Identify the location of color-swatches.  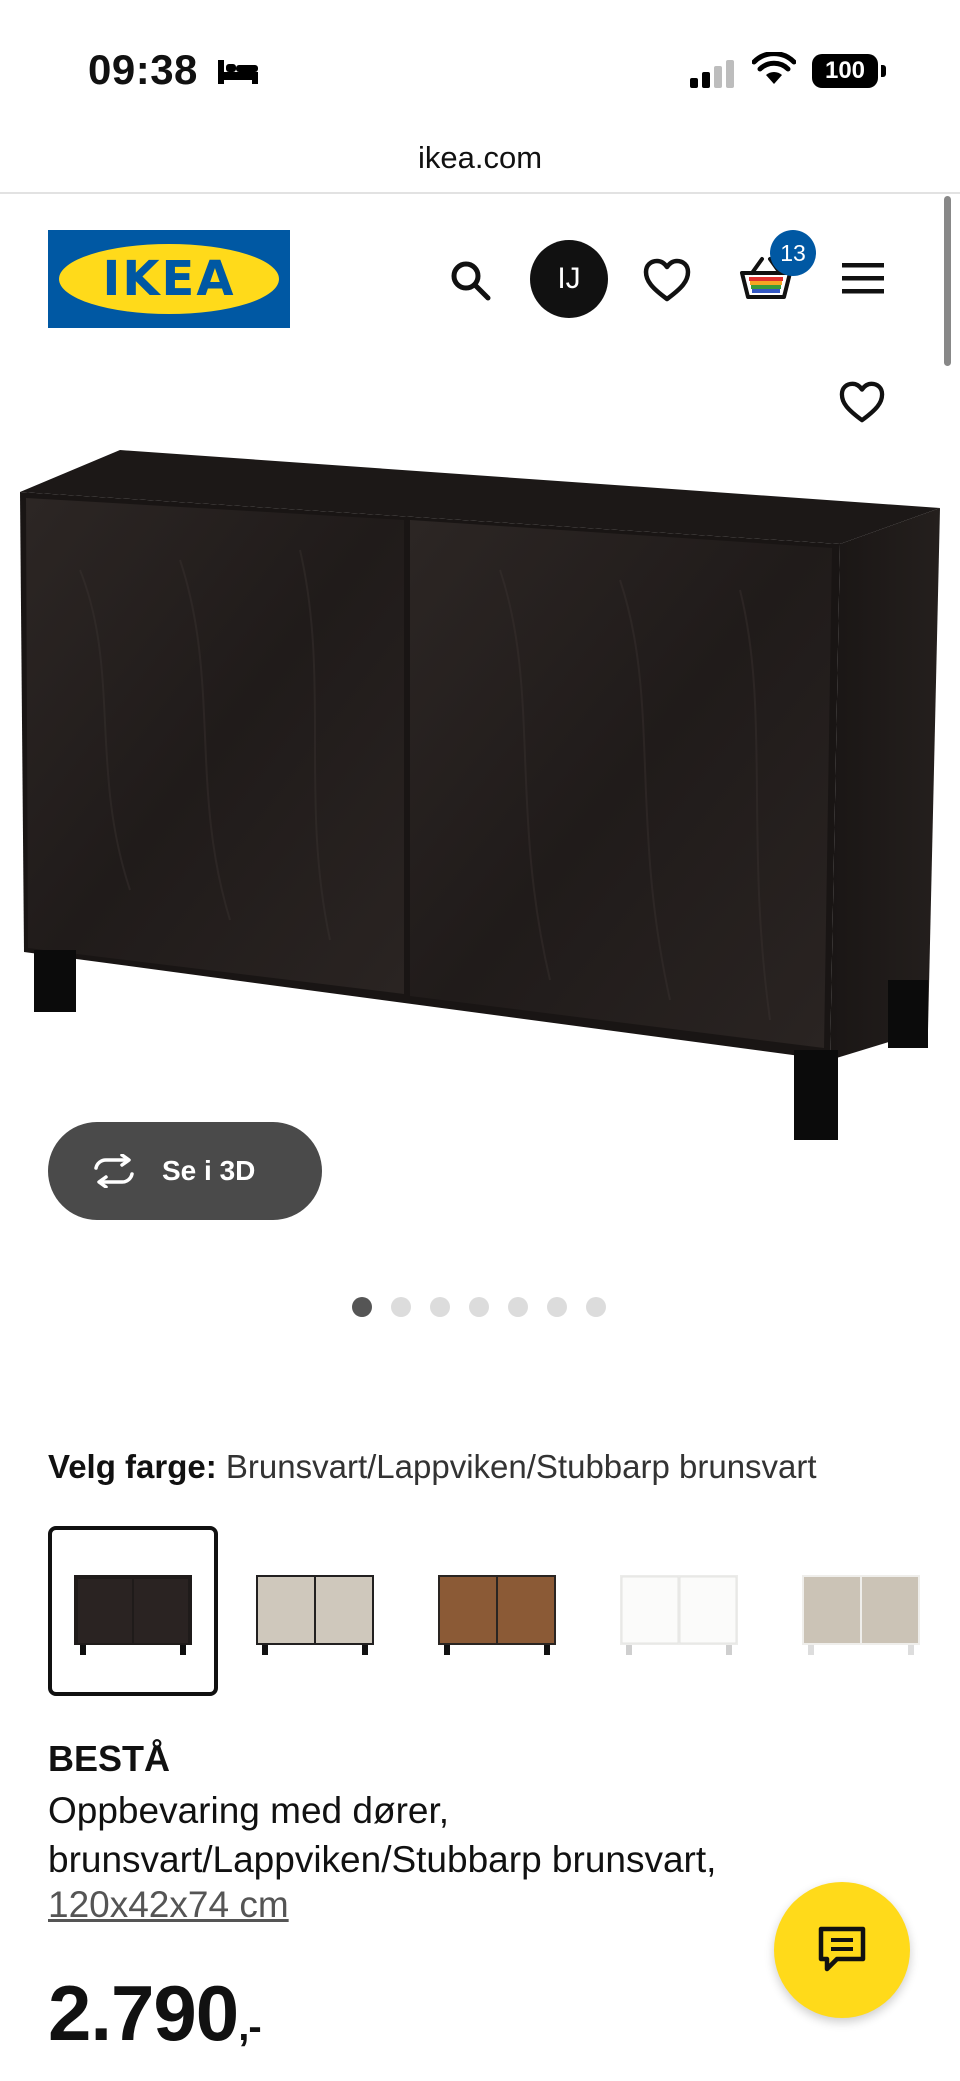
(504, 1612).